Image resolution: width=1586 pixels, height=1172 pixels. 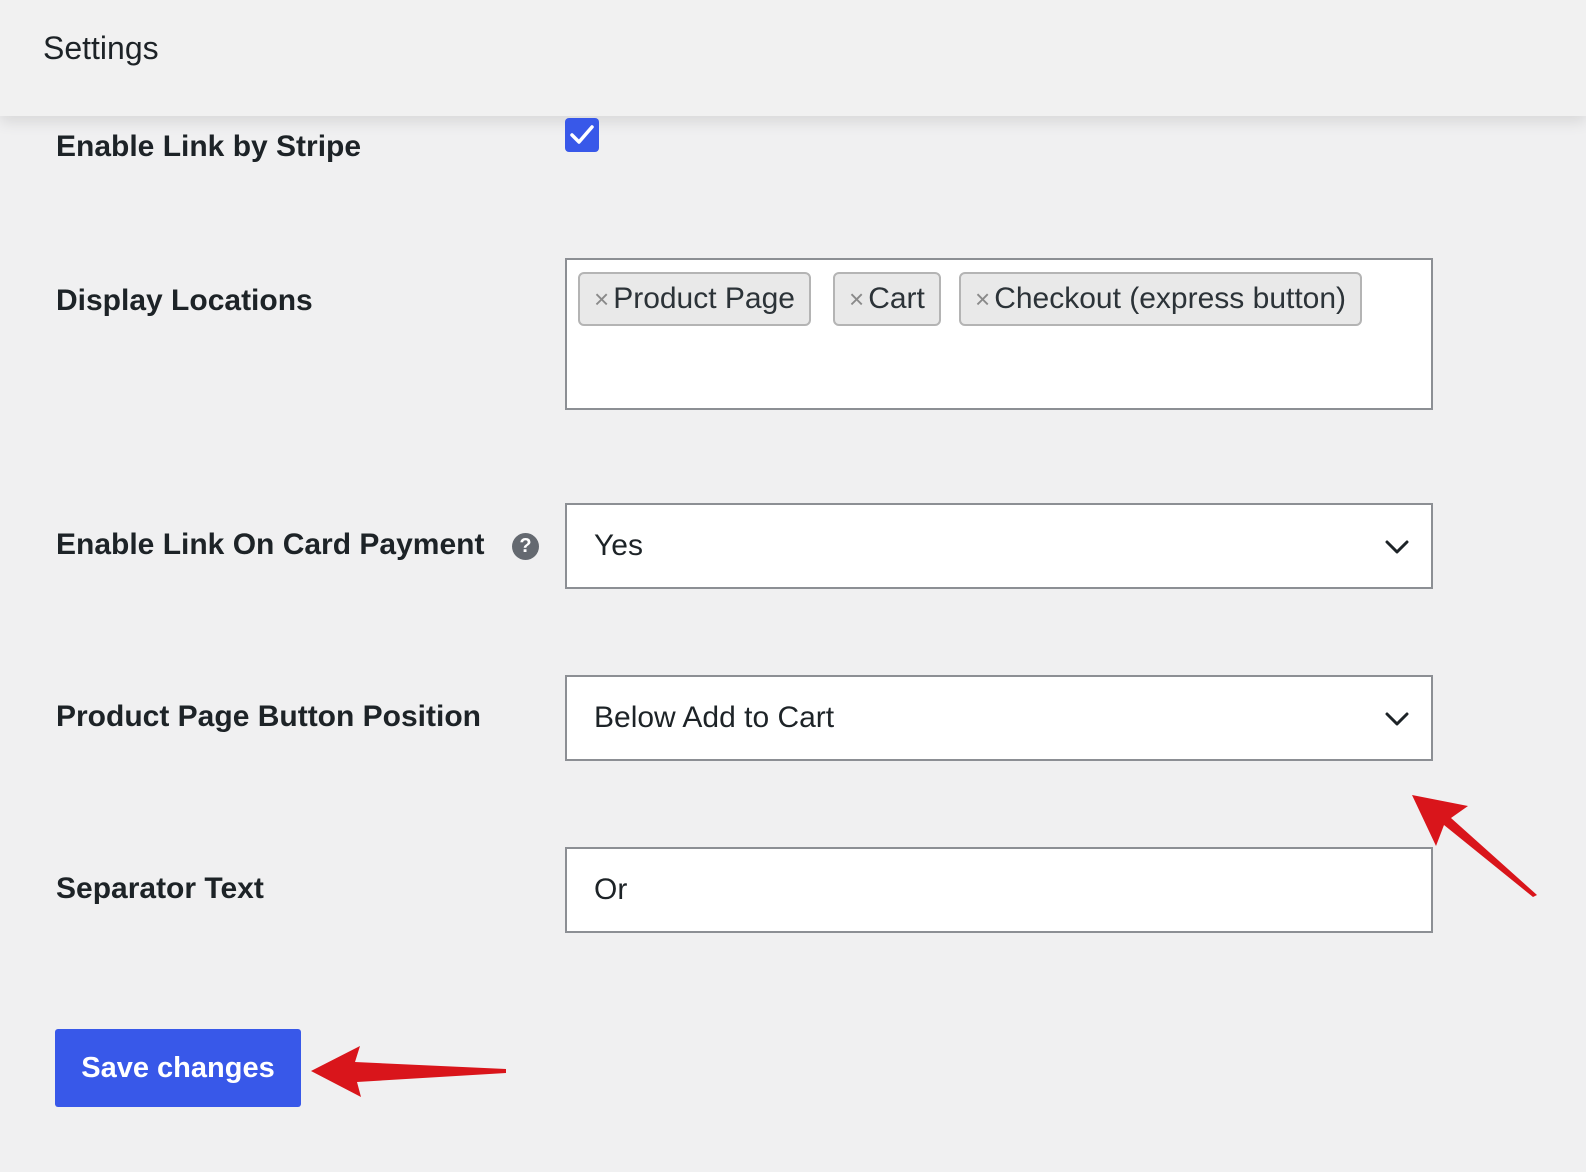 I want to click on card-payment-select: Yes, so click(x=999, y=546).